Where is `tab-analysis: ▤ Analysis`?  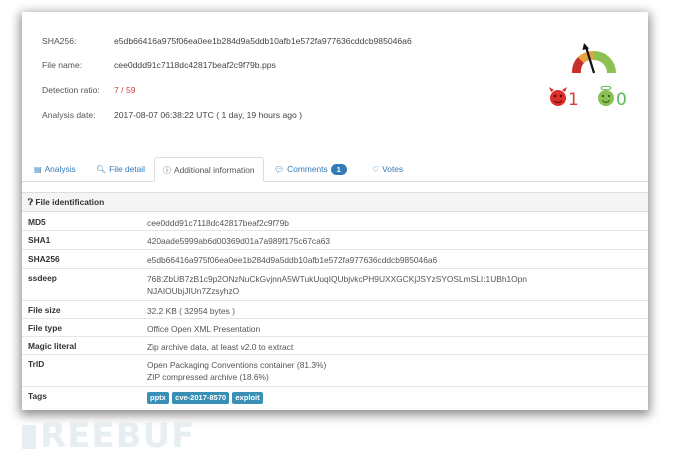 tab-analysis: ▤ Analysis is located at coordinates (55, 169).